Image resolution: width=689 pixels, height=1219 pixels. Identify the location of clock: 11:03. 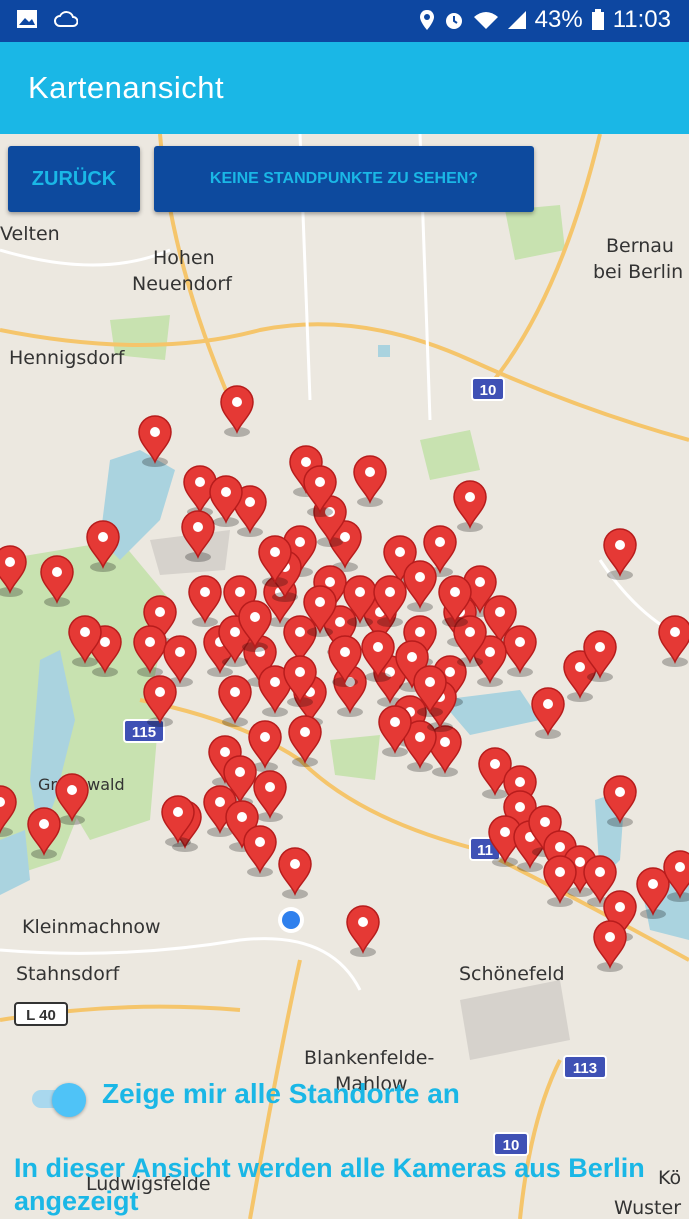
(641, 19).